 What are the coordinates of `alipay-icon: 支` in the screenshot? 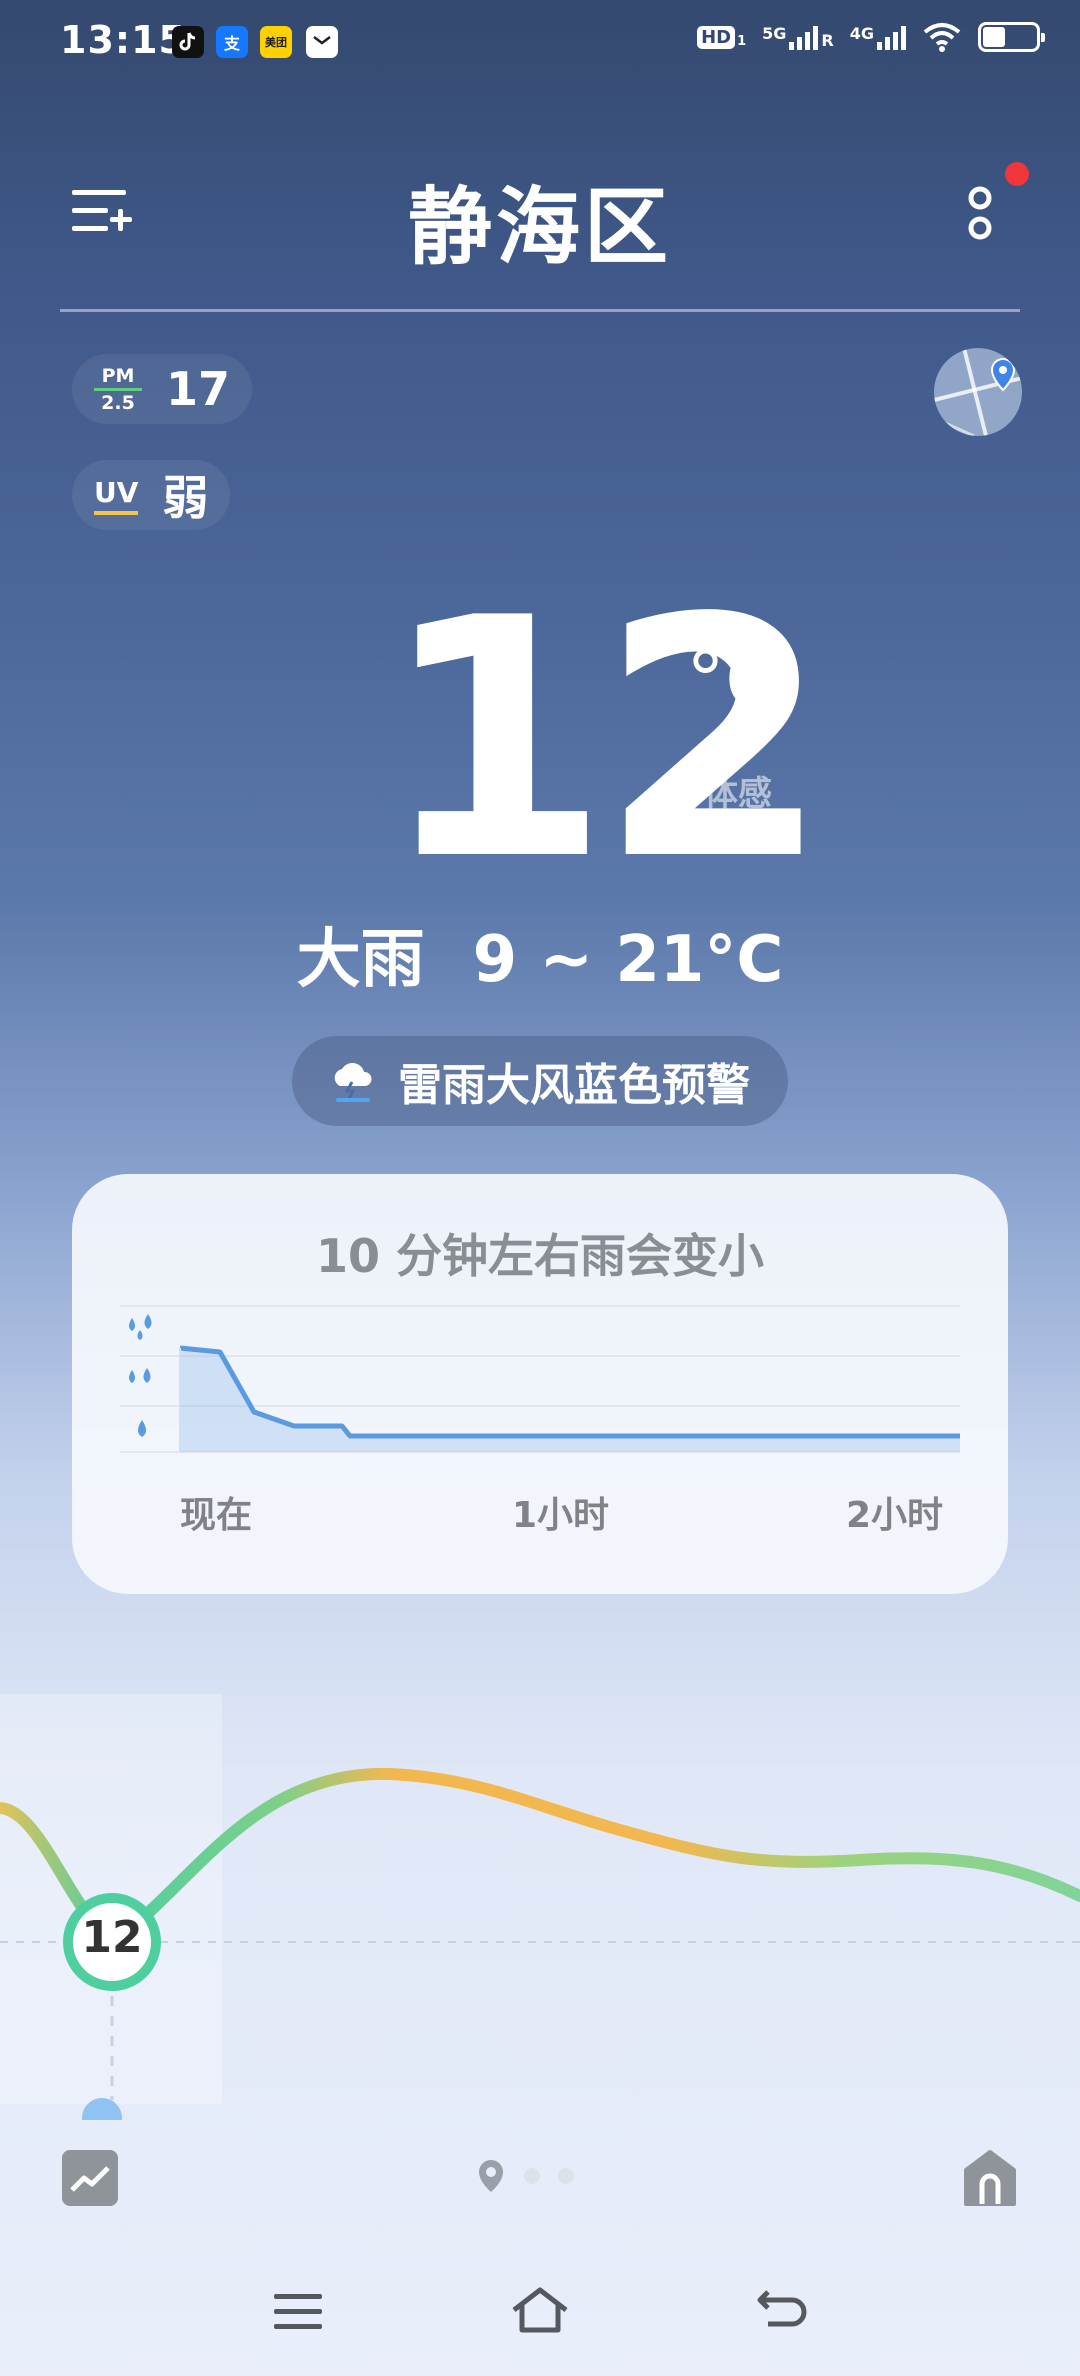 It's located at (232, 42).